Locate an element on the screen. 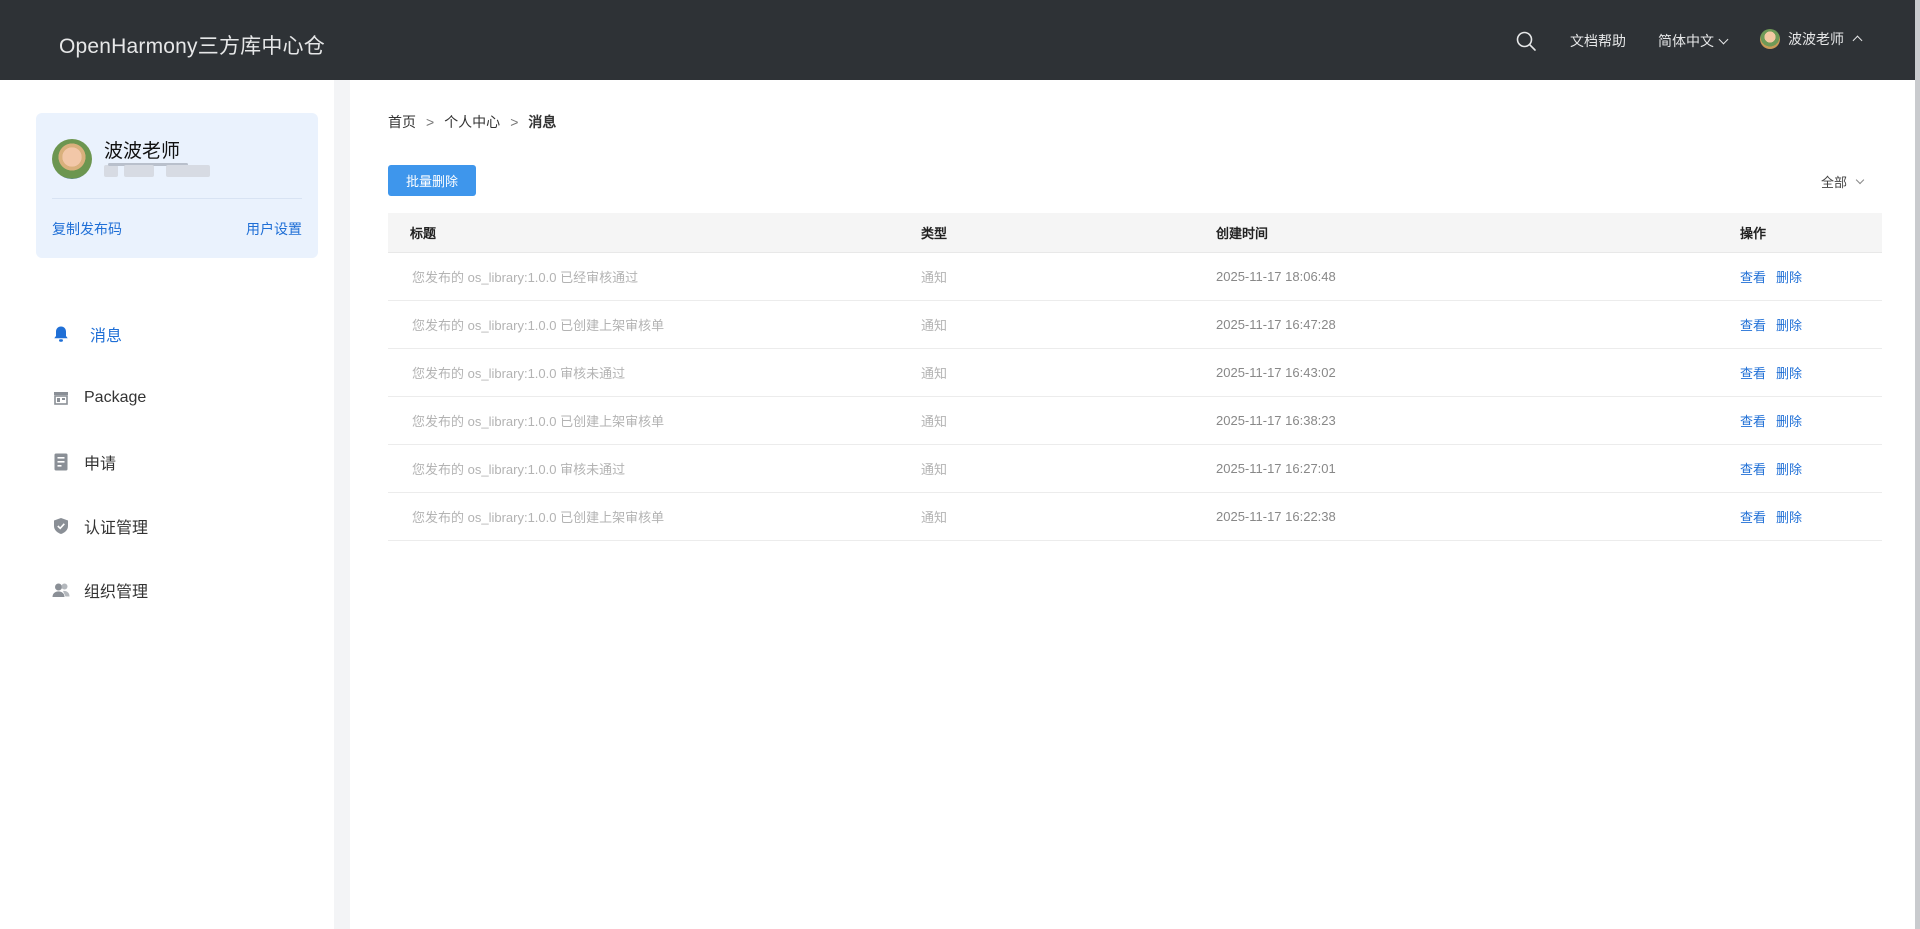  profile-name: 波波老师 is located at coordinates (142, 151).